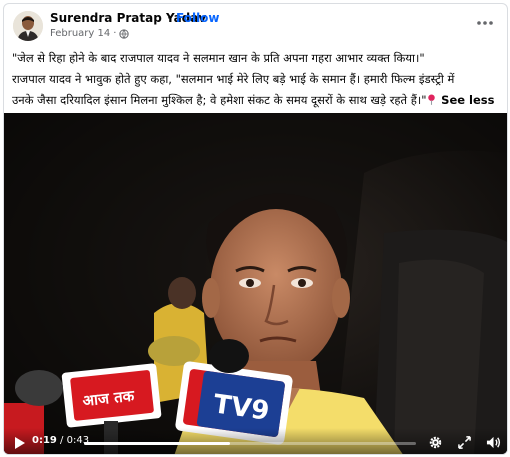 The height and width of the screenshot is (457, 510). I want to click on globe-icon, so click(124, 33).